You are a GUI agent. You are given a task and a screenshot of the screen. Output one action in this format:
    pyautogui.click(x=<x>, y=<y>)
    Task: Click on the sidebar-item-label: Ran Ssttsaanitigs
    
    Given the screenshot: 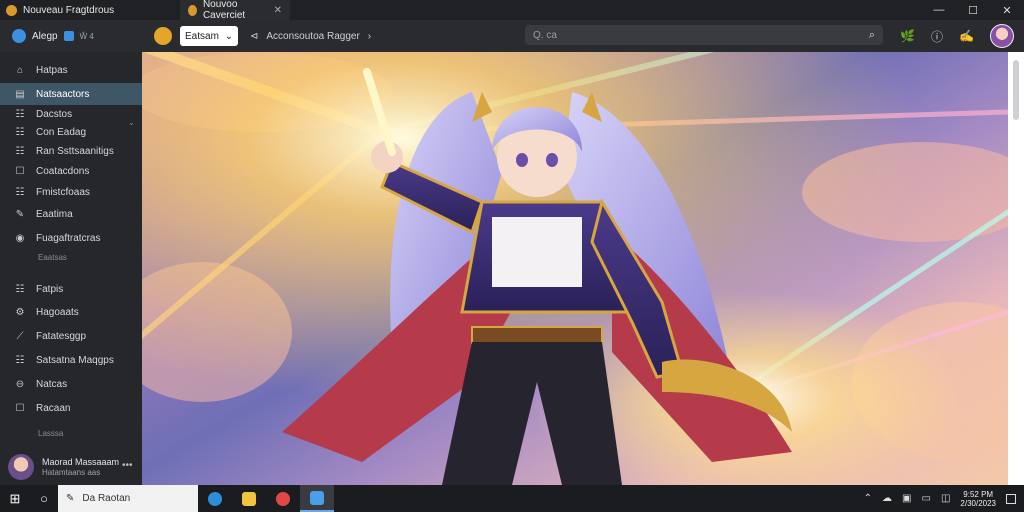 What is the action you would take?
    pyautogui.click(x=75, y=151)
    